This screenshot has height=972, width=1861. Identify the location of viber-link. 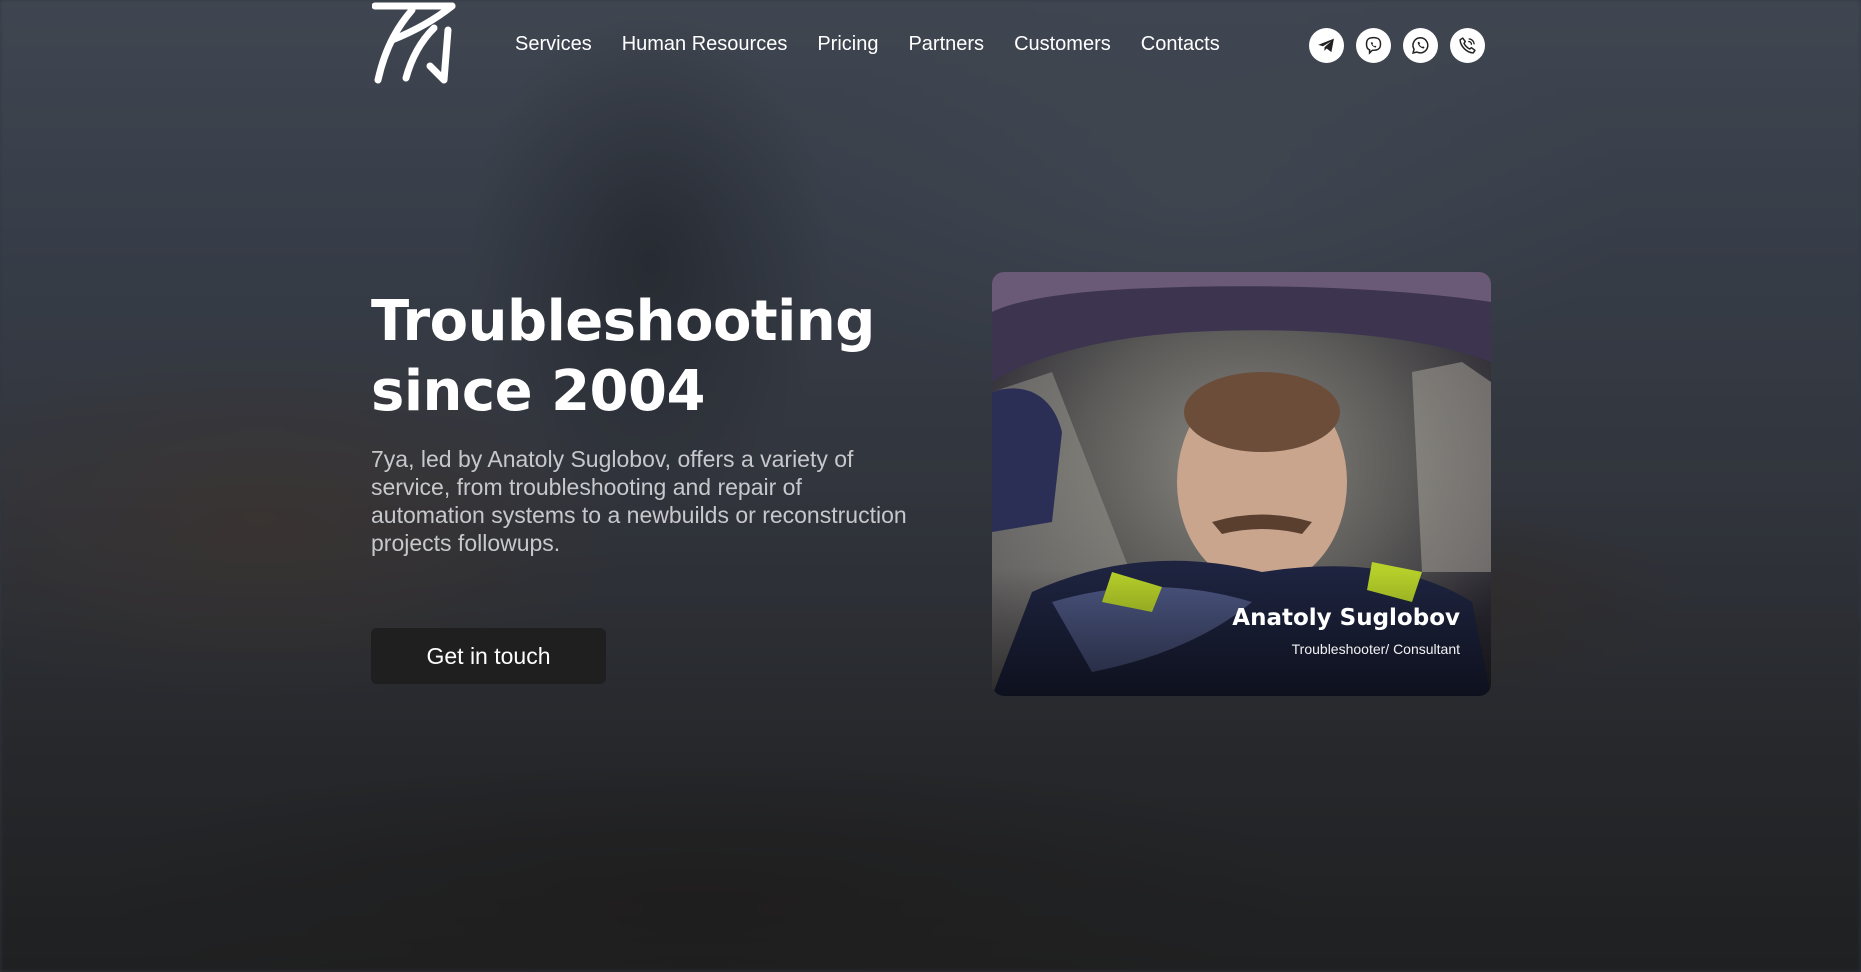
(1373, 45).